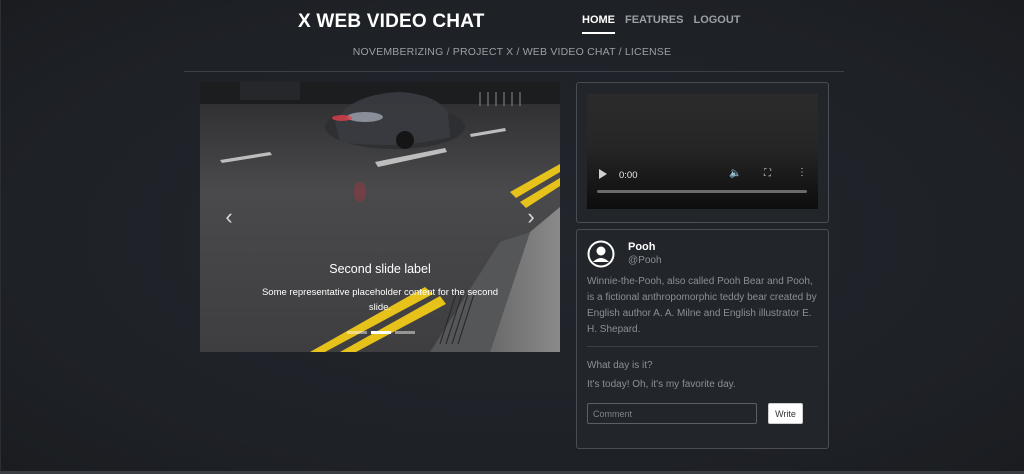 The image size is (1024, 474). What do you see at coordinates (601, 254) in the screenshot?
I see `user-avatar-icon` at bounding box center [601, 254].